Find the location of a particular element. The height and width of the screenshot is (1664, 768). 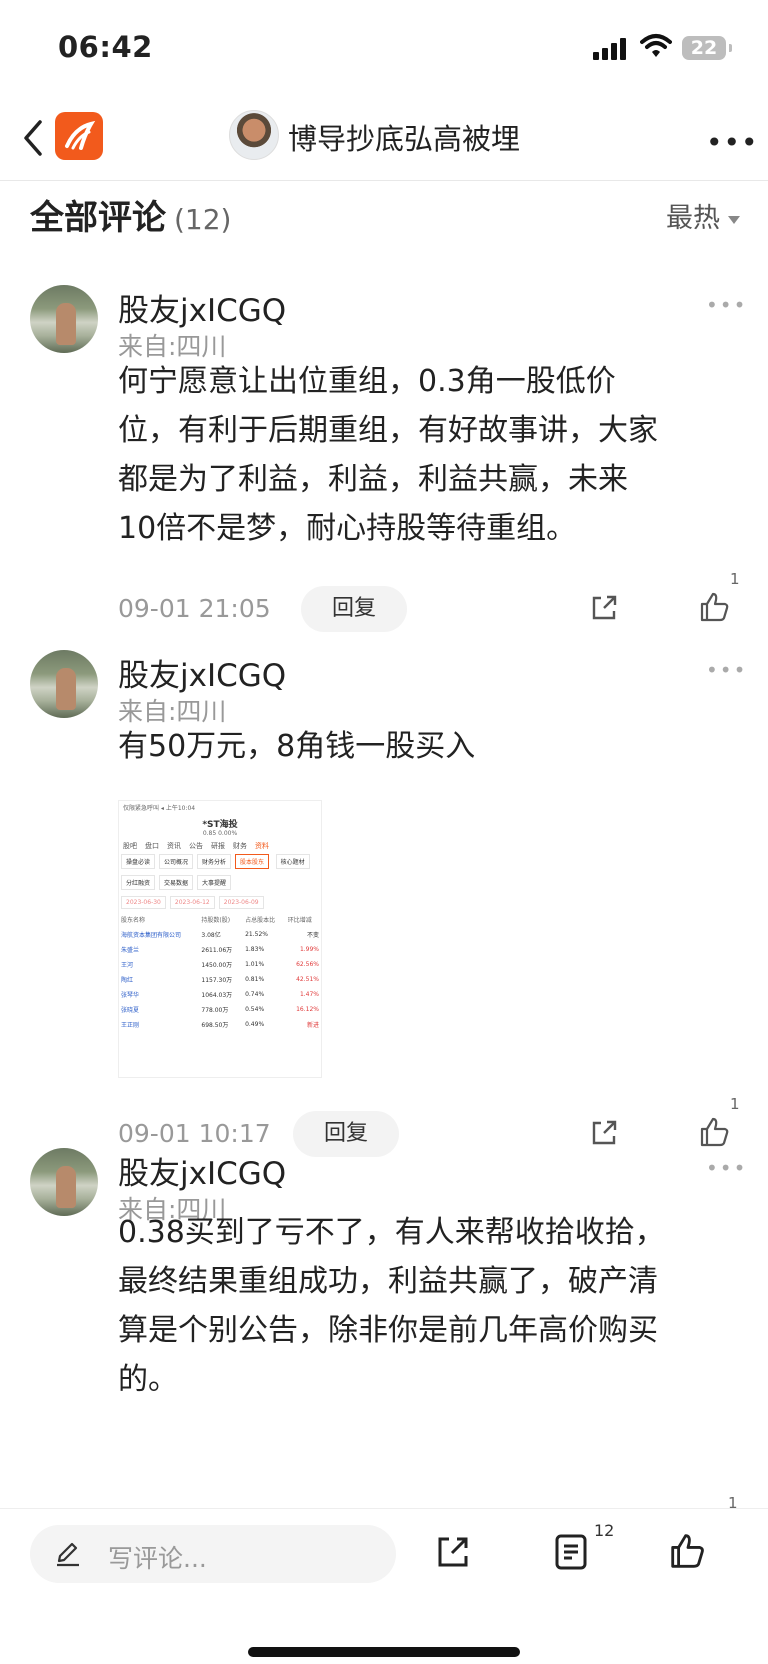

wifi-icon is located at coordinates (656, 45).